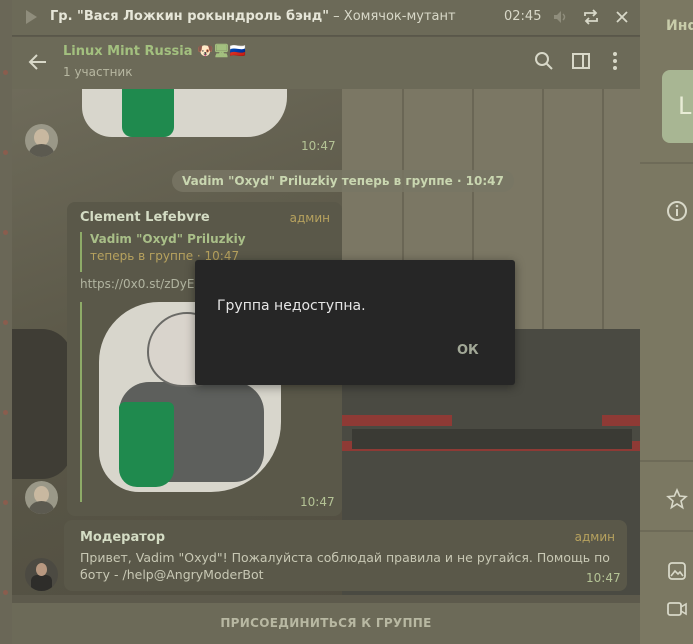 Image resolution: width=693 pixels, height=644 pixels. Describe the element at coordinates (38, 64) in the screenshot. I see `back-arrow-icon` at that location.